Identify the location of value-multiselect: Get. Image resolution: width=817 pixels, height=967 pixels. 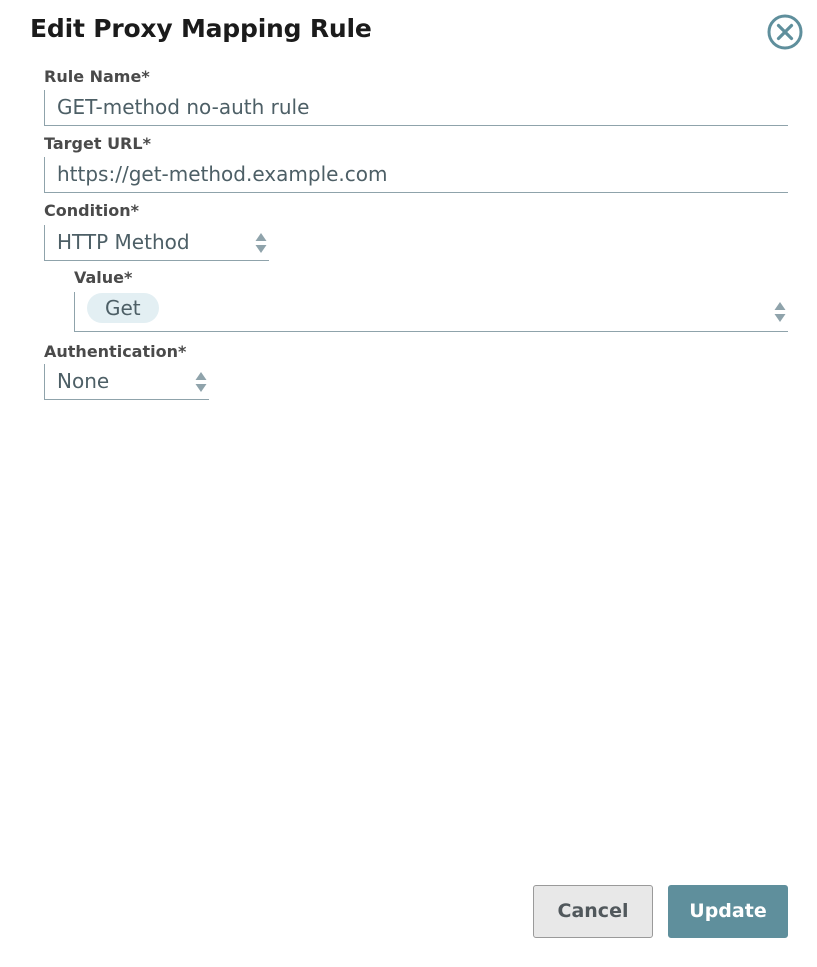
(431, 312).